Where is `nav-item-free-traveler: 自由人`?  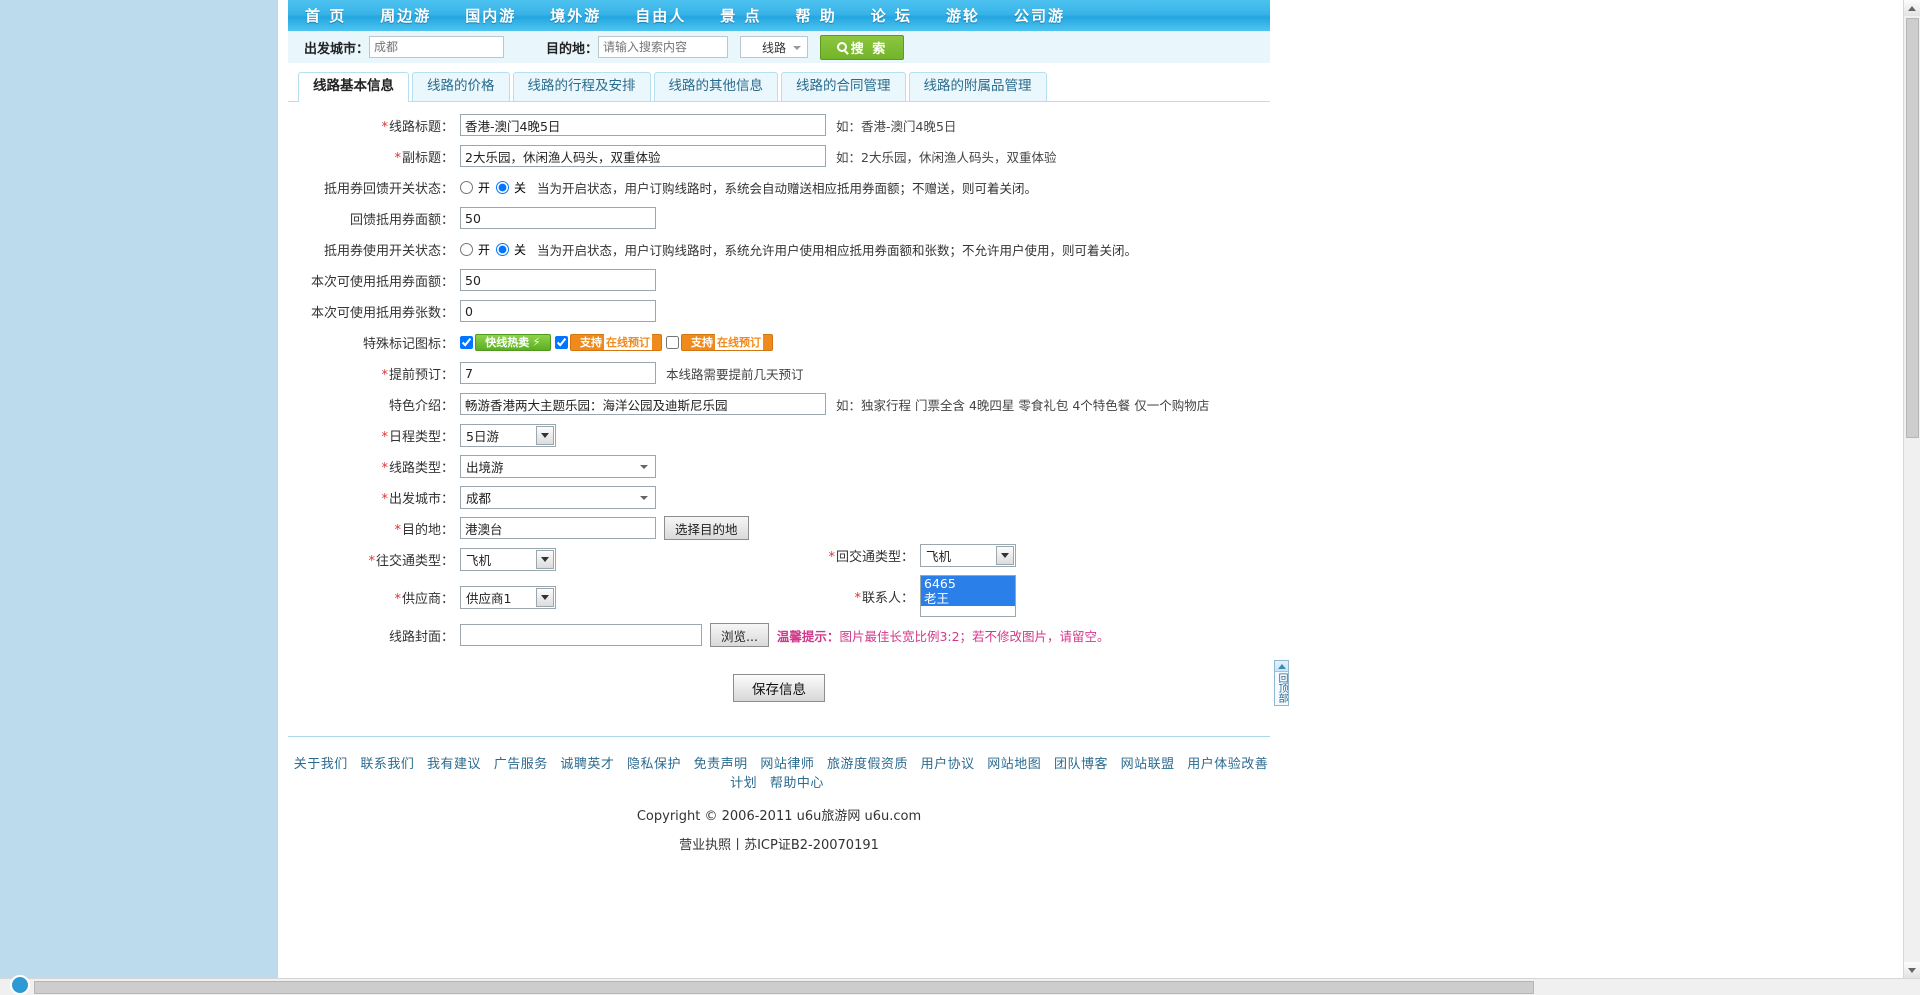
nav-item-free-traveler: 自由人 is located at coordinates (660, 15).